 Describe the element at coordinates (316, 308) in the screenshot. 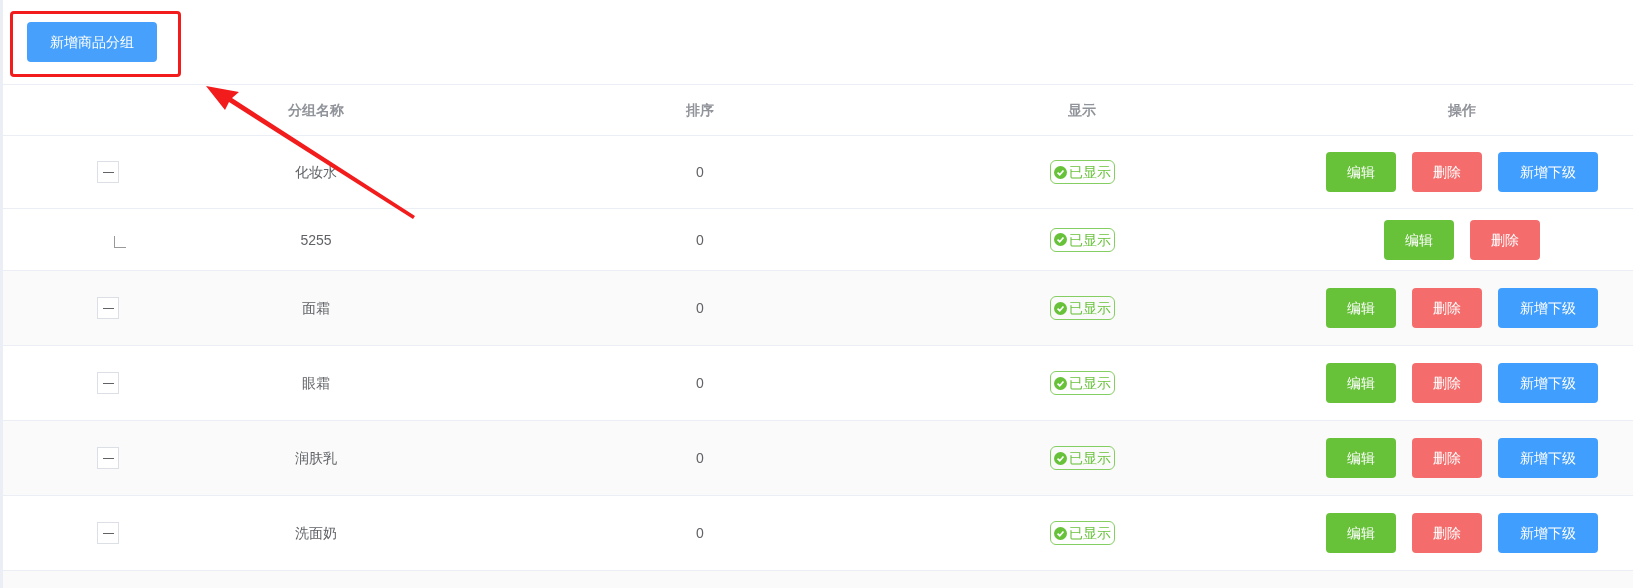

I see `group-name: 面霜` at that location.